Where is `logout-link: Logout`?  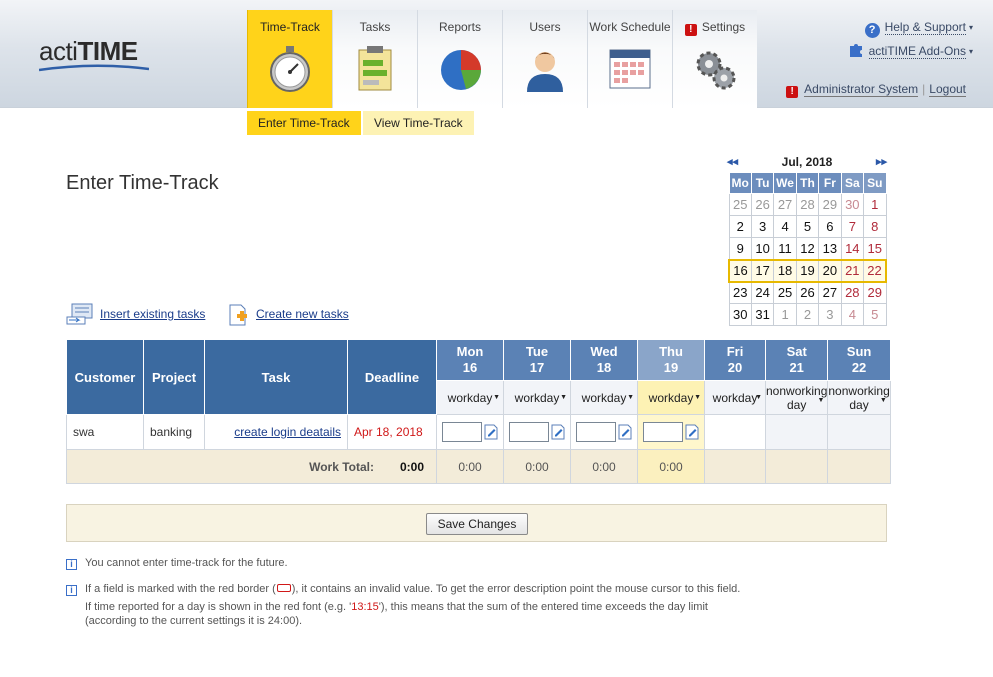
logout-link: Logout is located at coordinates (947, 89).